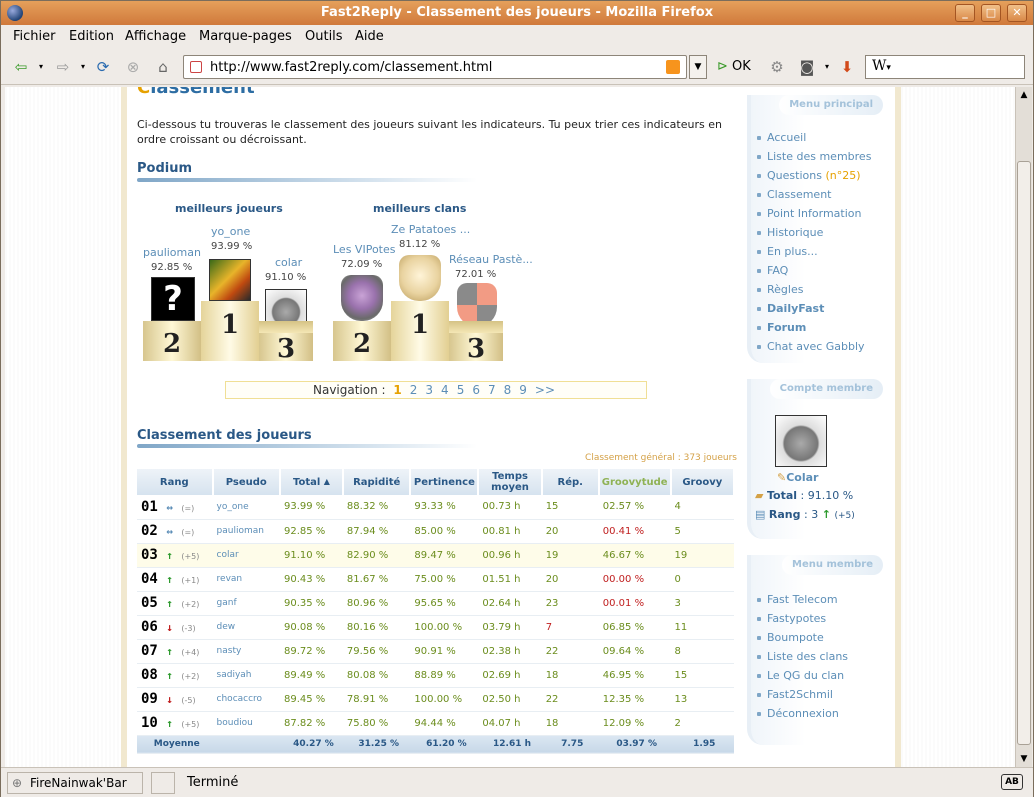 Image resolution: width=1034 pixels, height=797 pixels. I want to click on sidebar-item-boumpote: Boumpote, so click(790, 637).